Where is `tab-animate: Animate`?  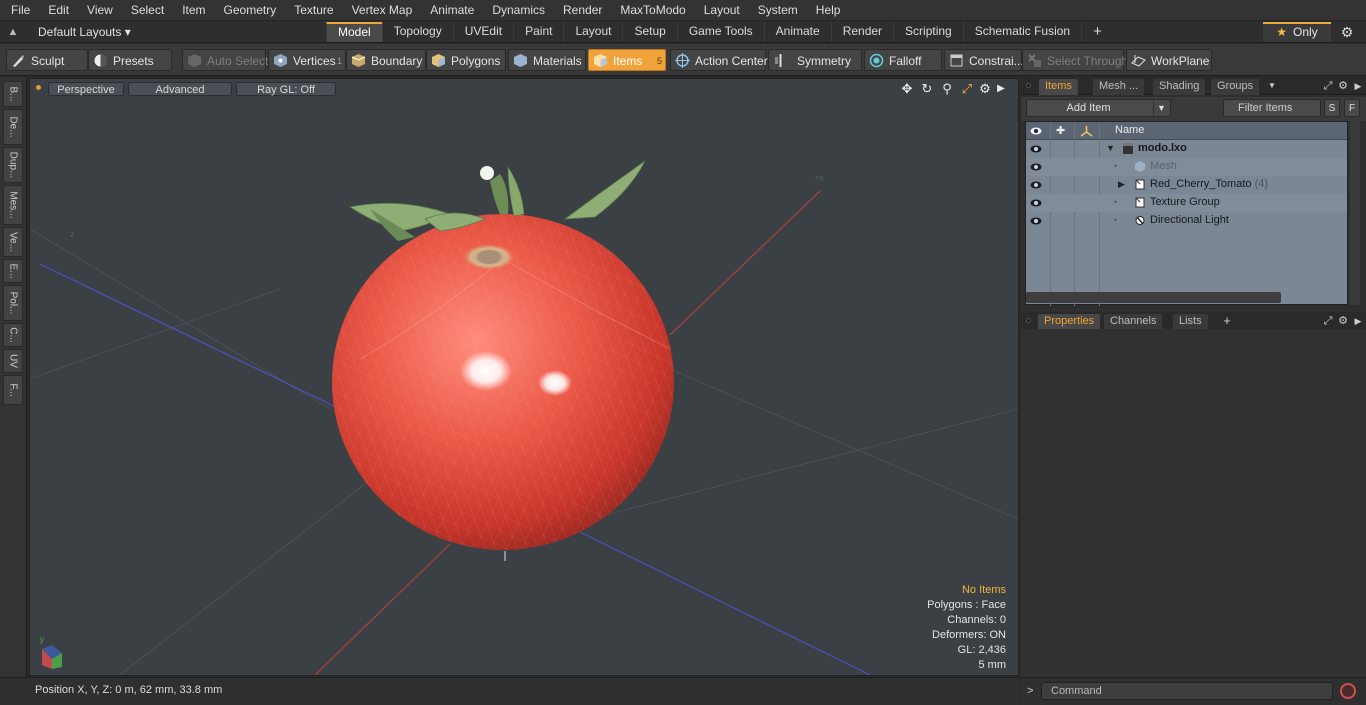 tab-animate: Animate is located at coordinates (797, 32).